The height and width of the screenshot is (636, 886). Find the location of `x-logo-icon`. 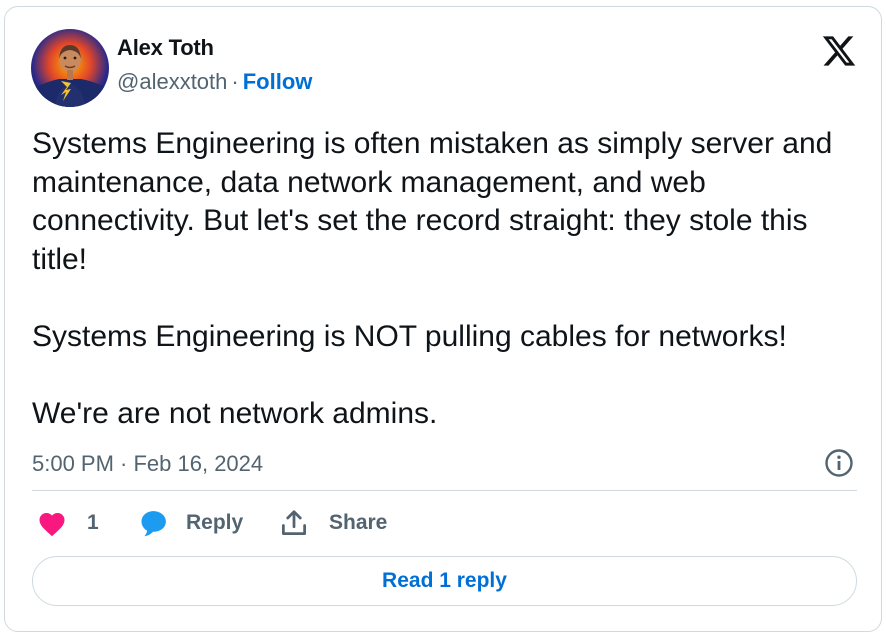

x-logo-icon is located at coordinates (839, 51).